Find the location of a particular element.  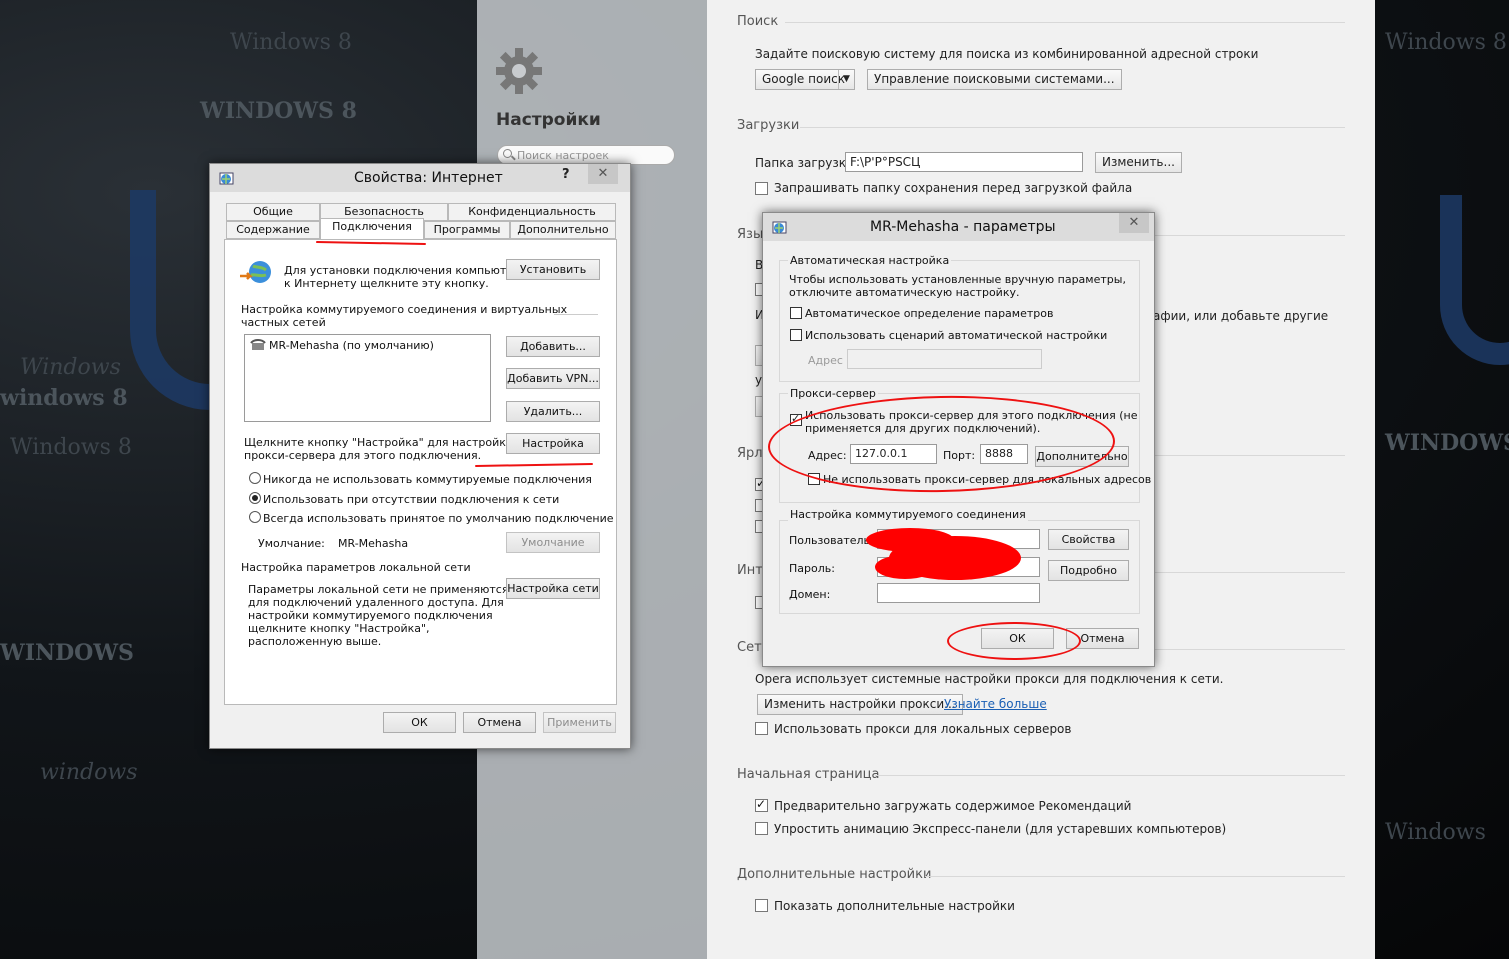

lan-text: щелкните кнопку "Настройка", is located at coordinates (339, 628).